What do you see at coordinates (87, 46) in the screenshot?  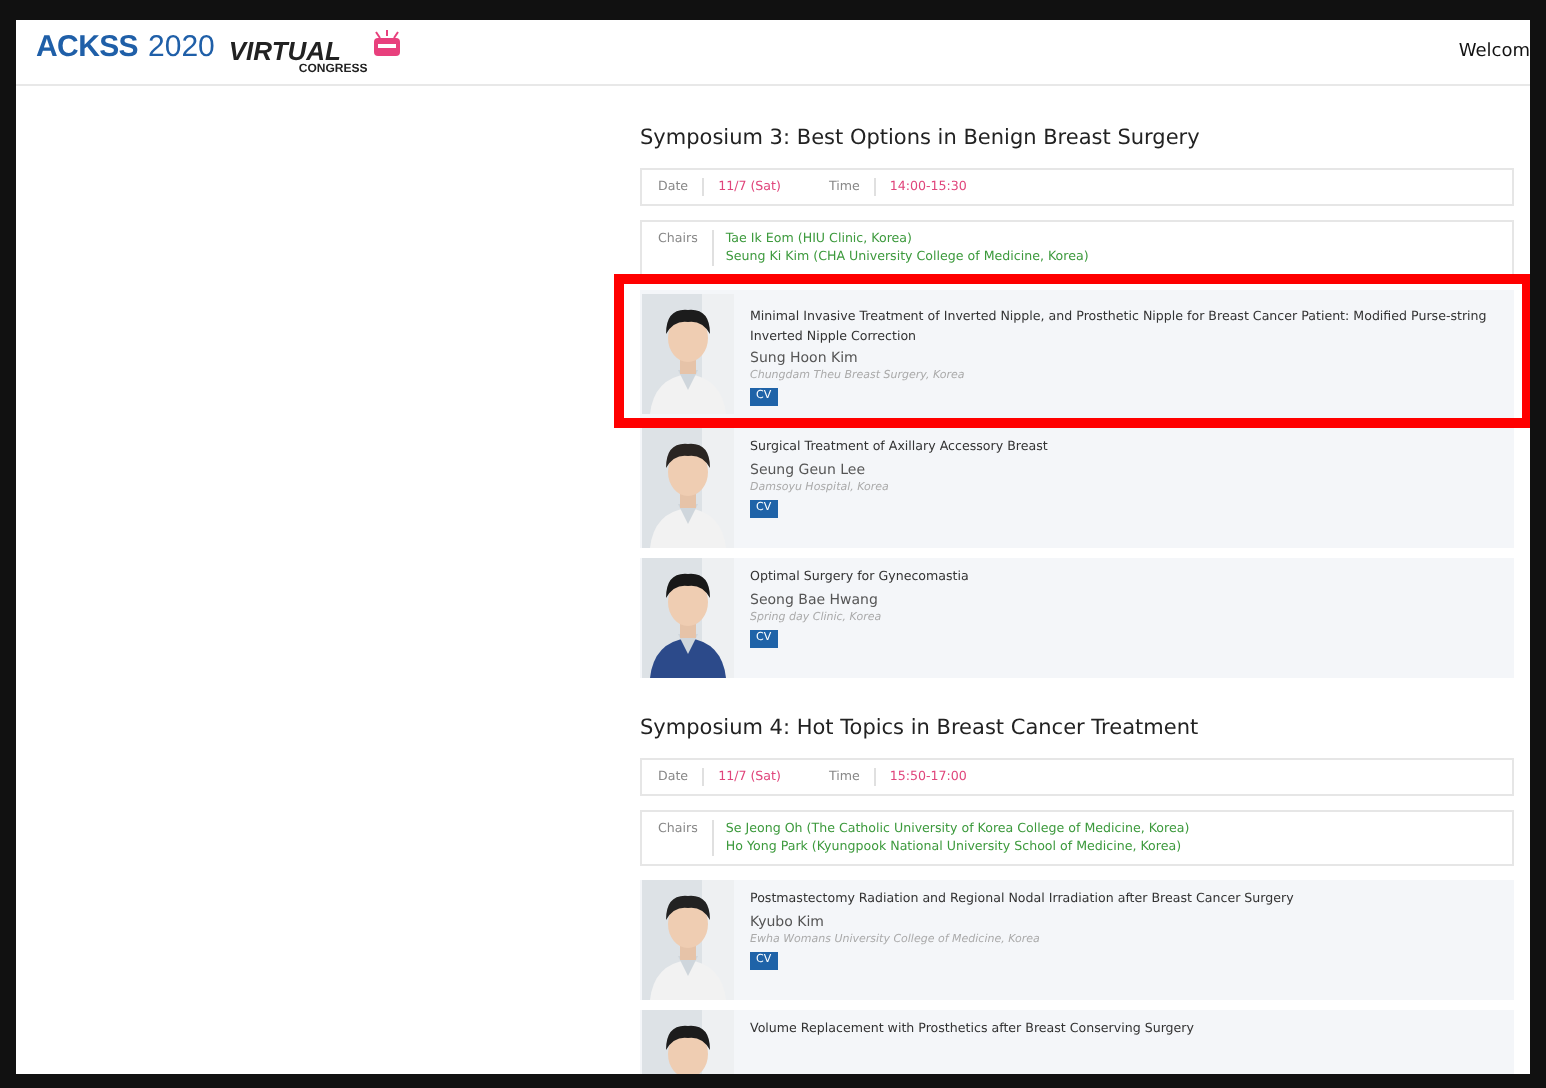 I see `logo-acronym: ACKSS` at bounding box center [87, 46].